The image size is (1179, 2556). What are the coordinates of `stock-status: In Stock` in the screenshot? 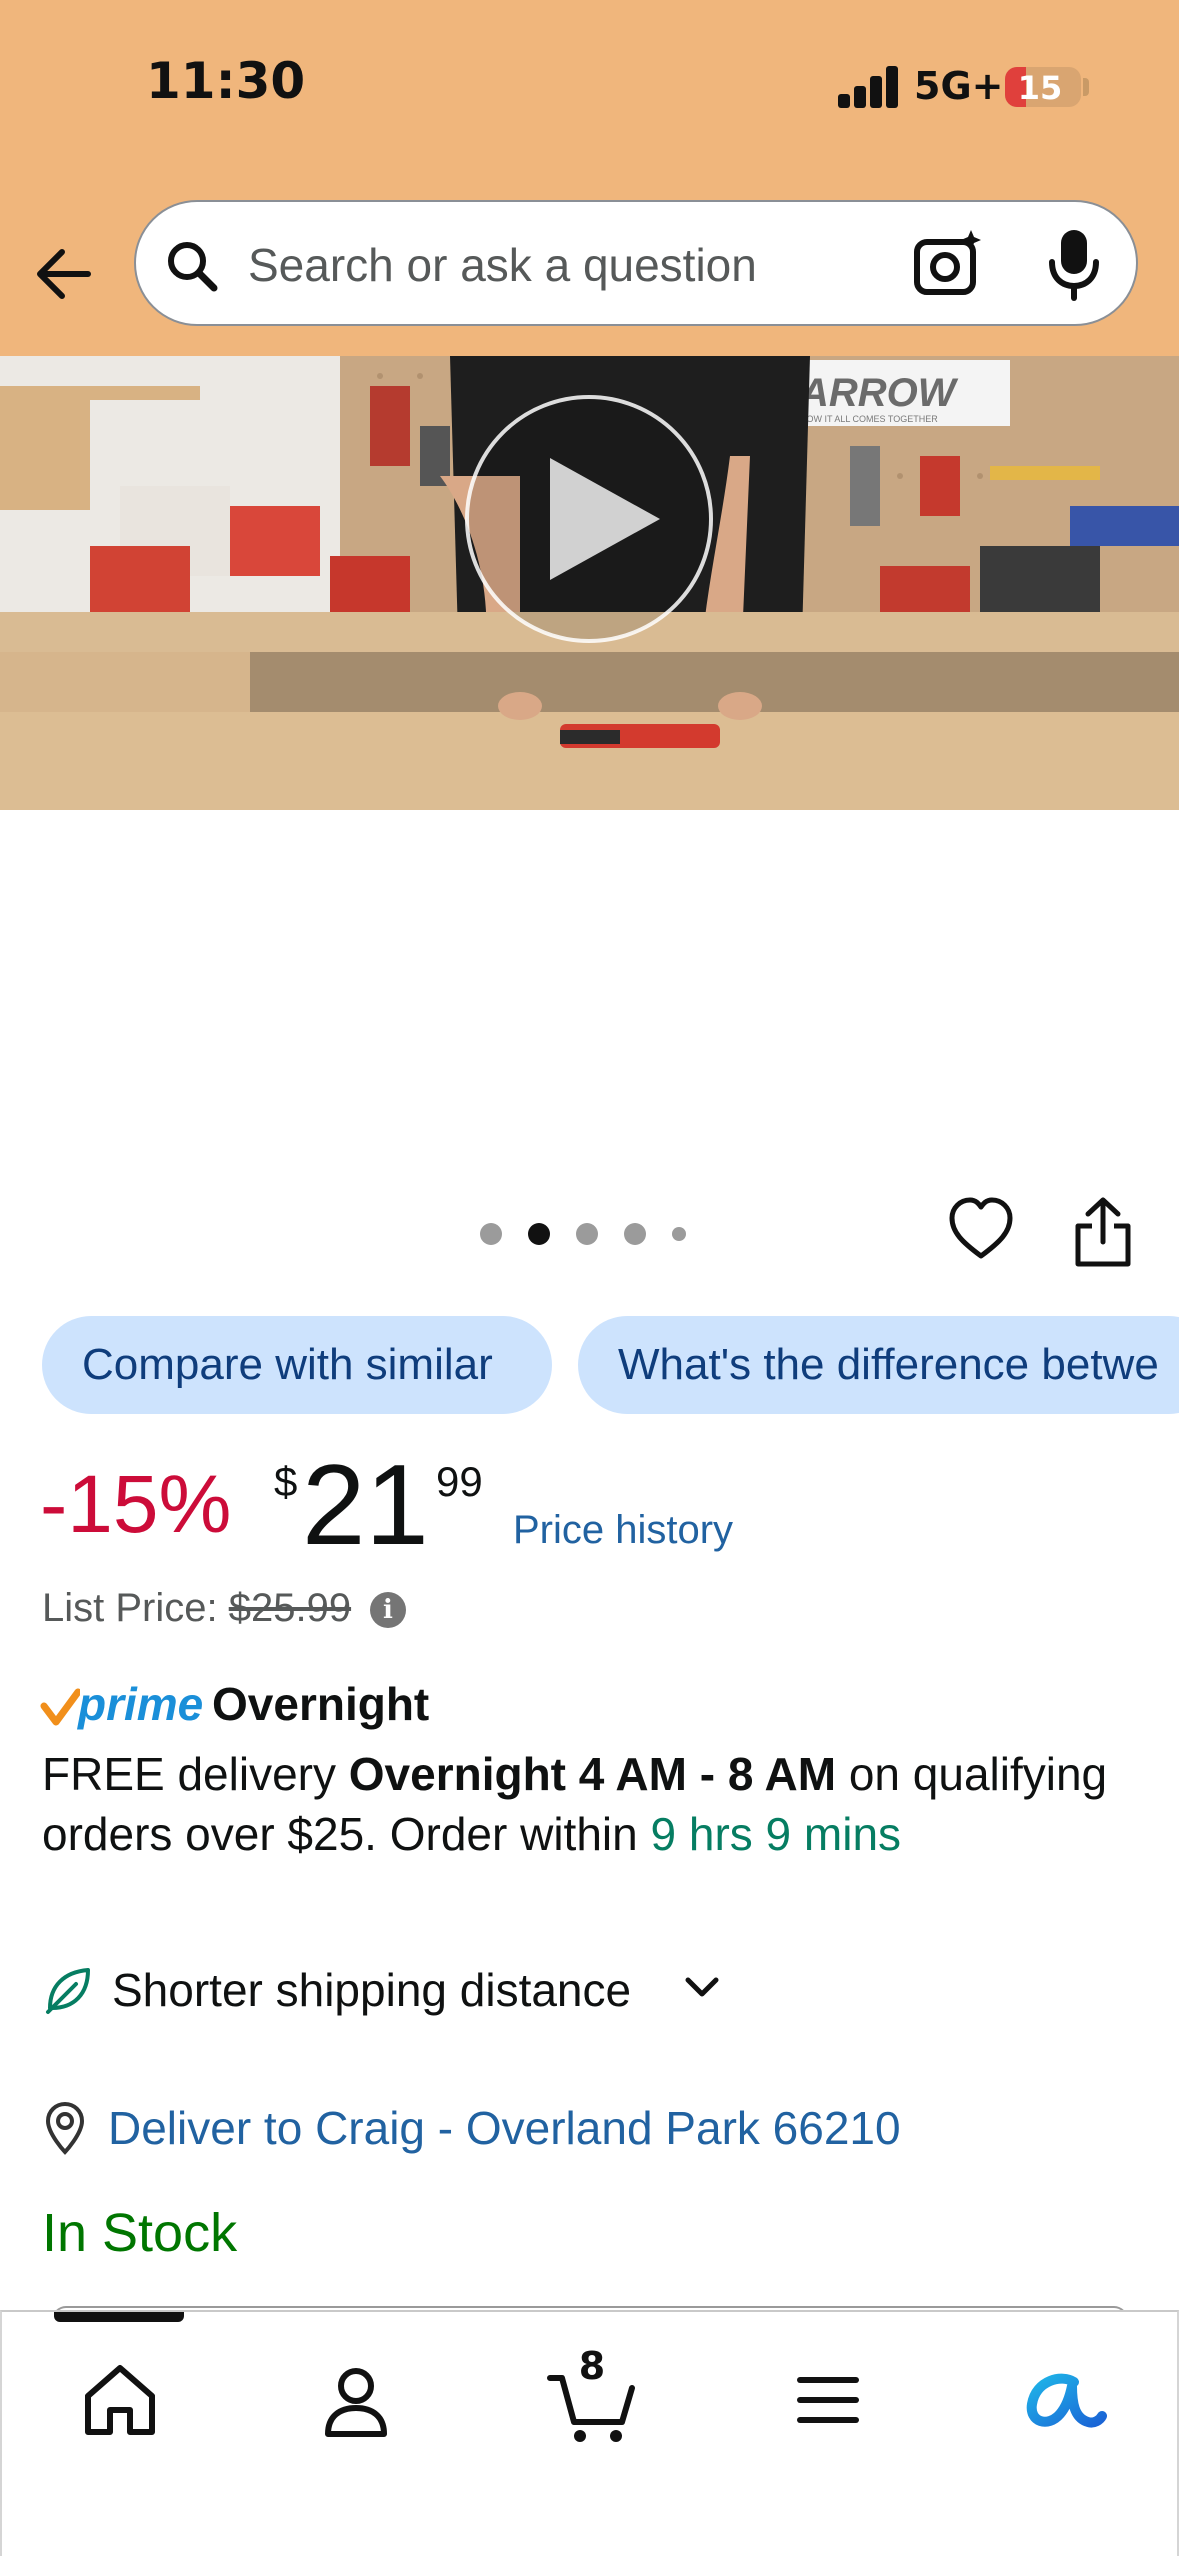 It's located at (140, 2233).